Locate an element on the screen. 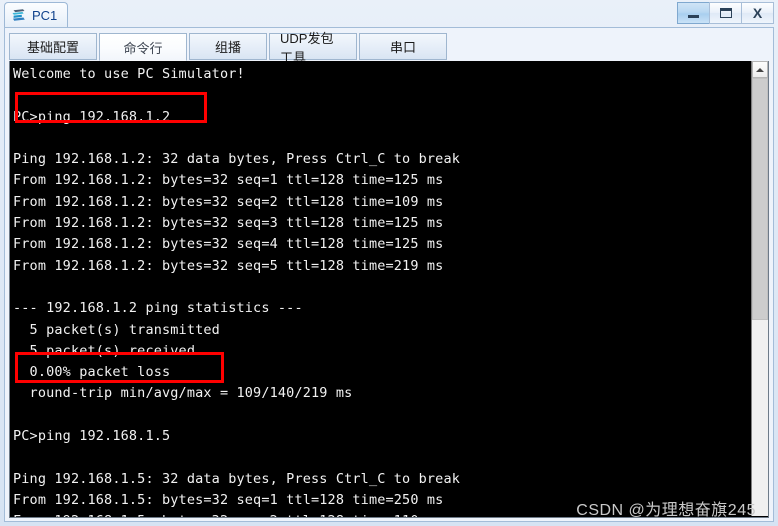  close-button: X is located at coordinates (757, 13).